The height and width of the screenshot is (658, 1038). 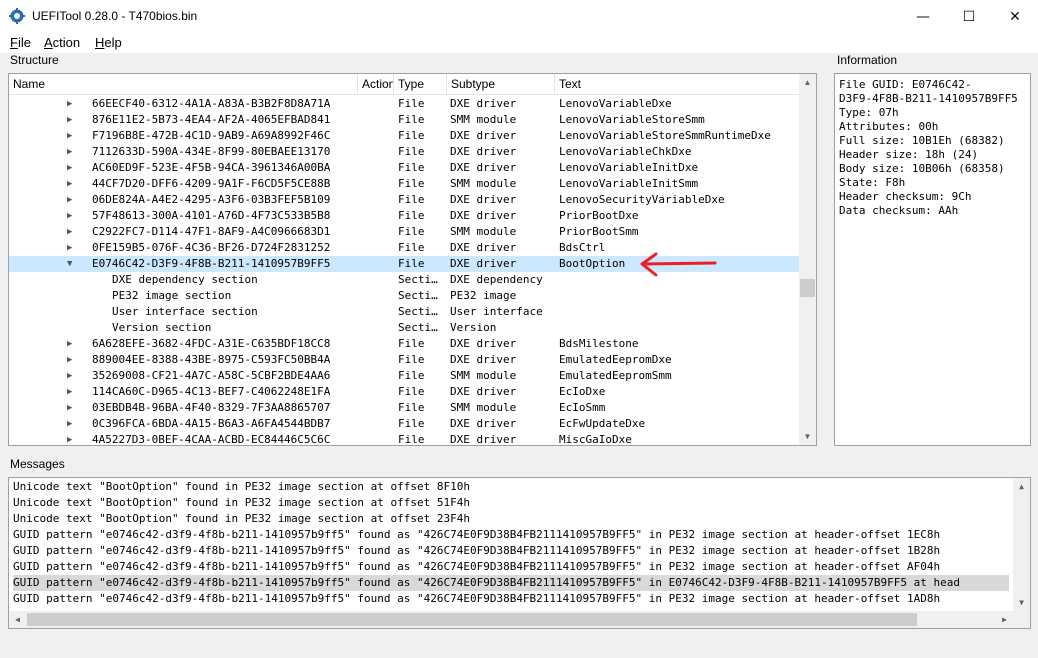 I want to click on hscroll-thumb, so click(x=472, y=619).